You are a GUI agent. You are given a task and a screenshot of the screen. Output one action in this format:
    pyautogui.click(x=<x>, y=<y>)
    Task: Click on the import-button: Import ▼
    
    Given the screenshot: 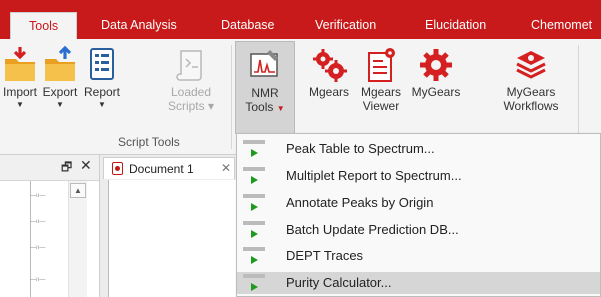 What is the action you would take?
    pyautogui.click(x=20, y=77)
    